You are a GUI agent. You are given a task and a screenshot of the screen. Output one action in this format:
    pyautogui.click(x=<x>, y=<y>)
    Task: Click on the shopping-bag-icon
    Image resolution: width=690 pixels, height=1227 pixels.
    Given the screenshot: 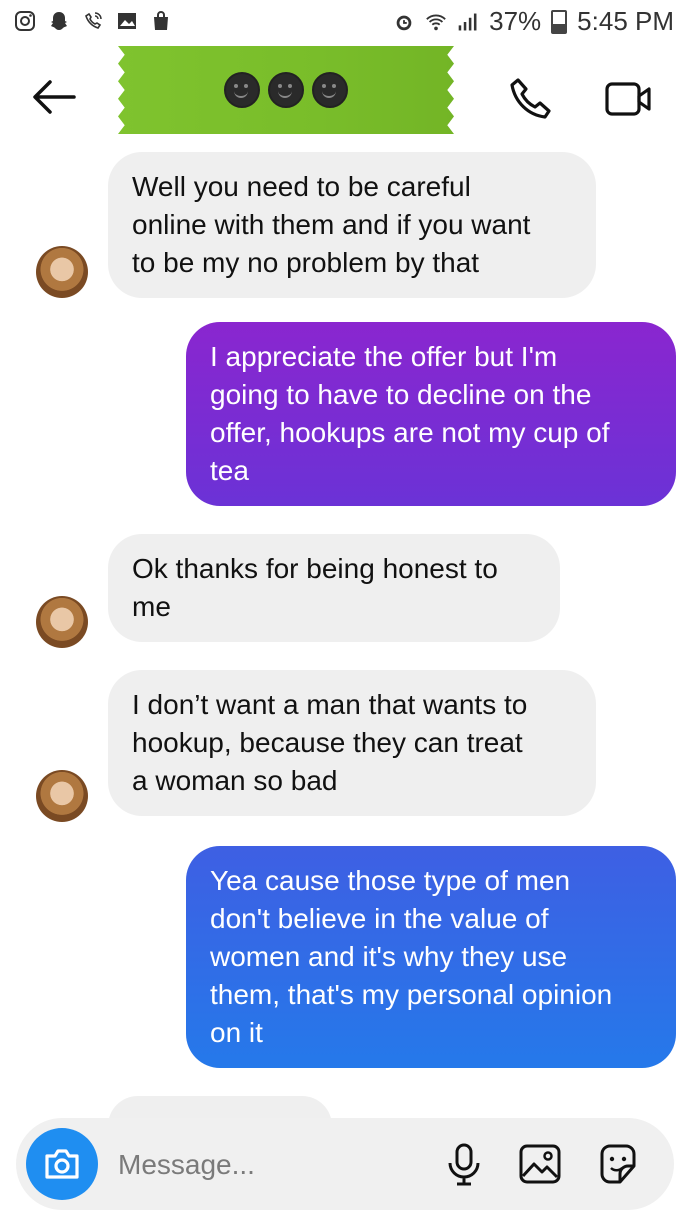 What is the action you would take?
    pyautogui.click(x=161, y=21)
    